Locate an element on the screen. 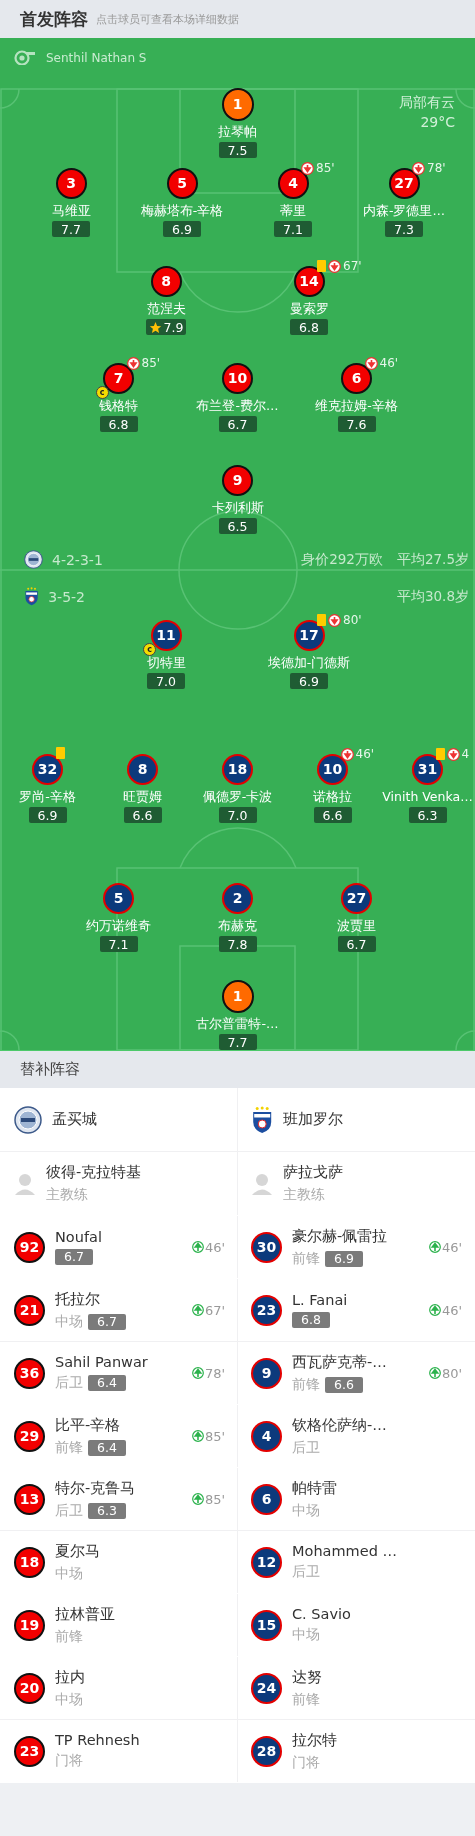 The image size is (475, 1836). player-name: 约万诺维奇 is located at coordinates (118, 926).